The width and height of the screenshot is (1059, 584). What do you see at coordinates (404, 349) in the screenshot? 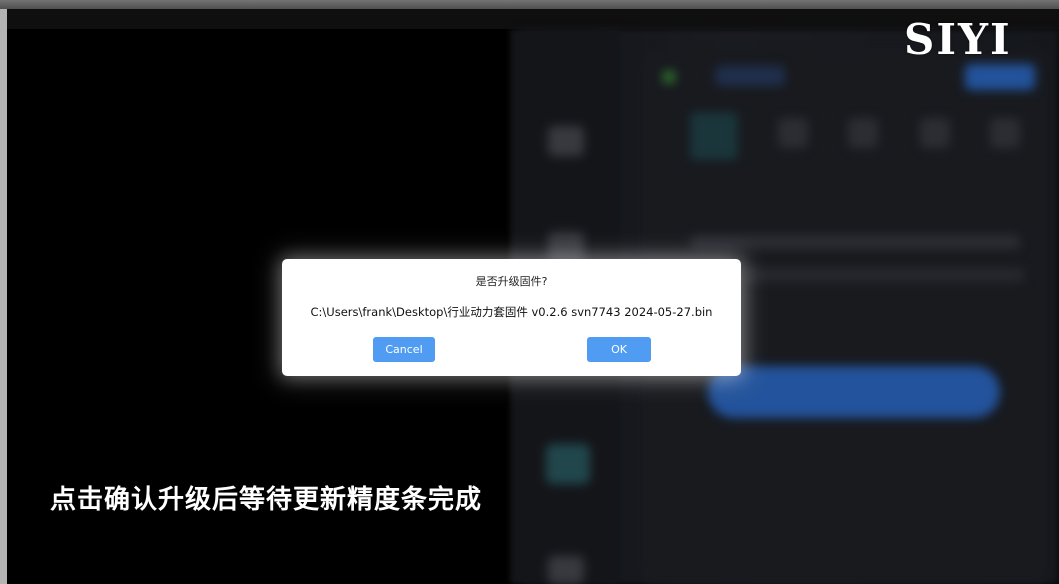
I see `cancel-button: Cancel` at bounding box center [404, 349].